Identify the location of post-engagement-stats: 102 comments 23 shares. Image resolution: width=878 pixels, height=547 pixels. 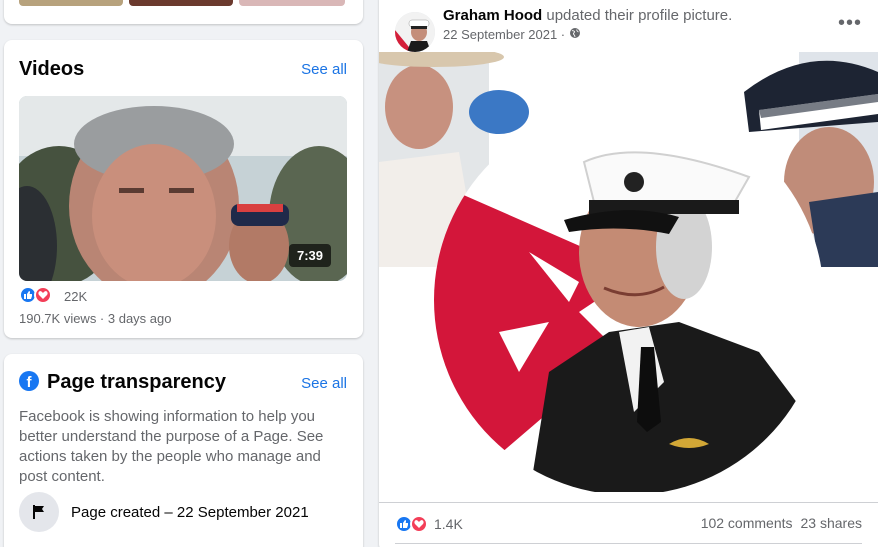
(781, 523).